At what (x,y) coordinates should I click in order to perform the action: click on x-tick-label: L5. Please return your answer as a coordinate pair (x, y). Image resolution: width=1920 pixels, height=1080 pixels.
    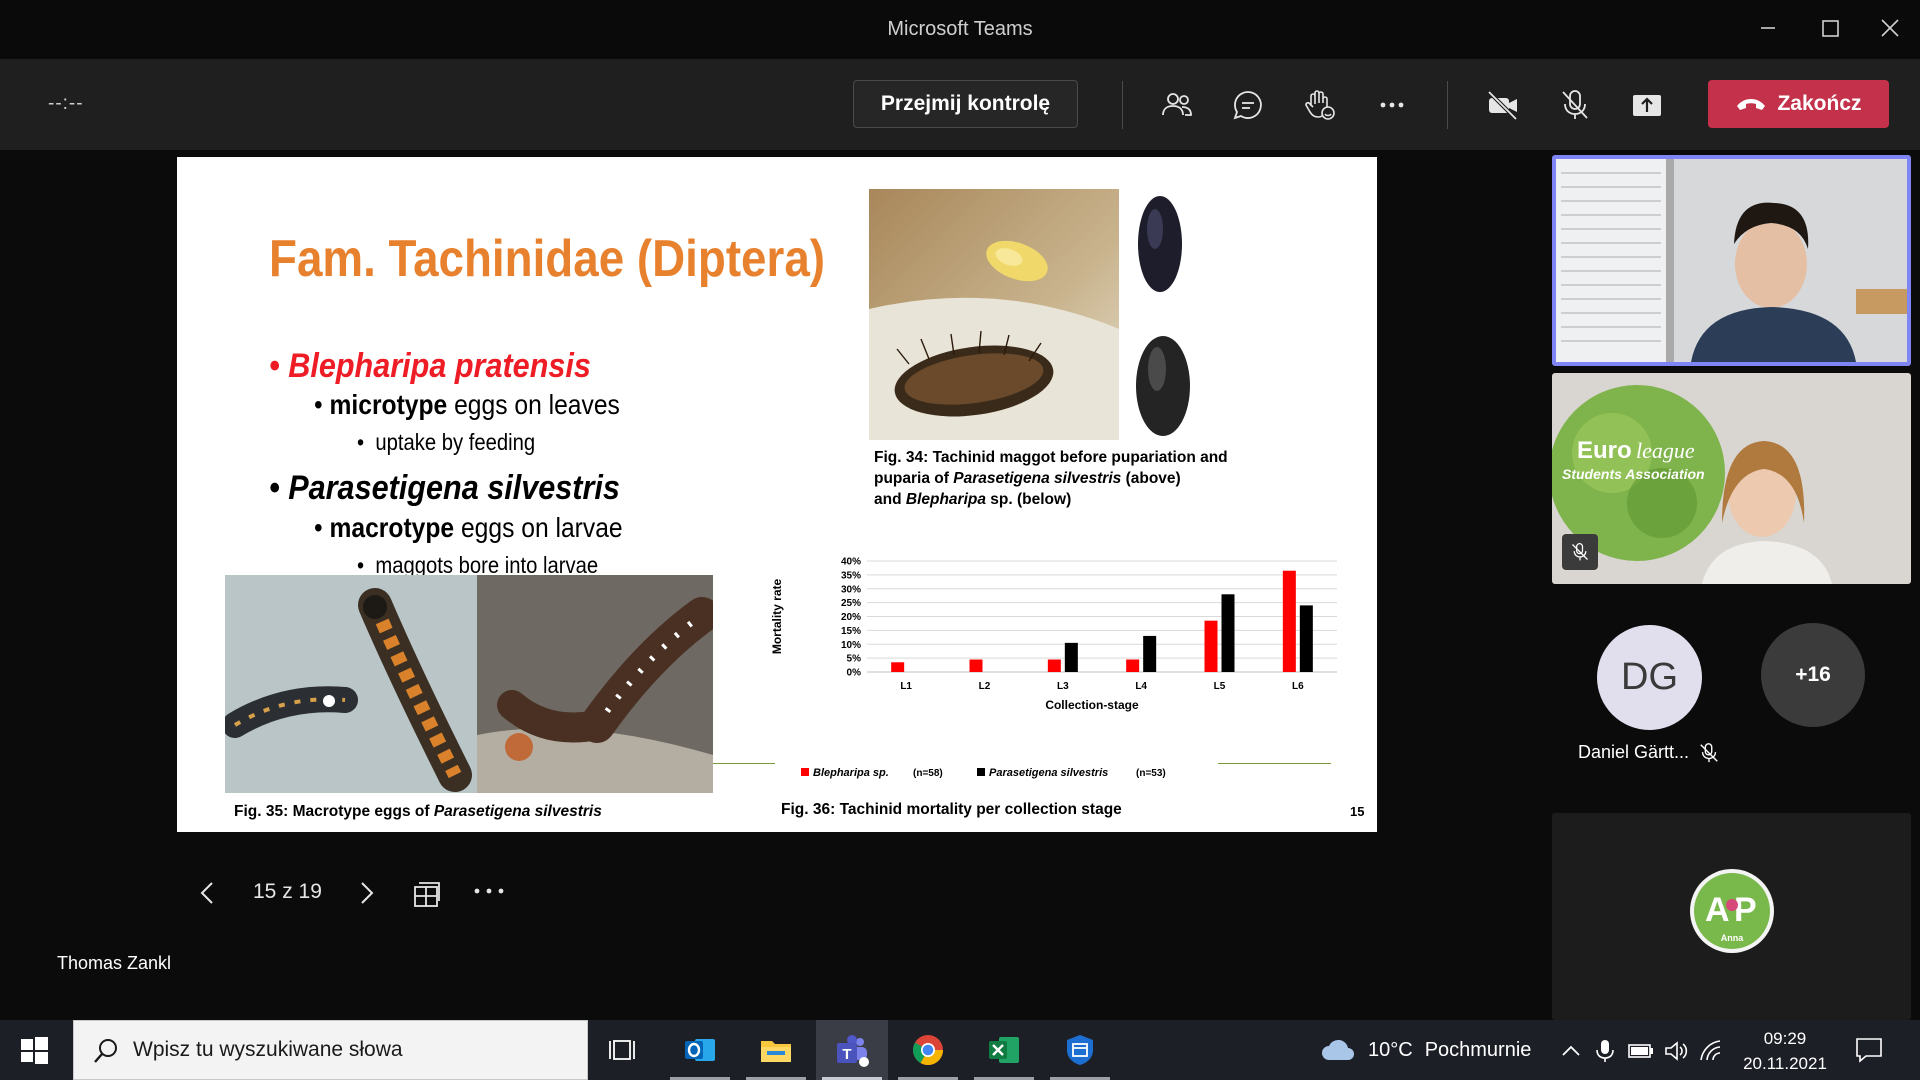
    Looking at the image, I should click on (1220, 686).